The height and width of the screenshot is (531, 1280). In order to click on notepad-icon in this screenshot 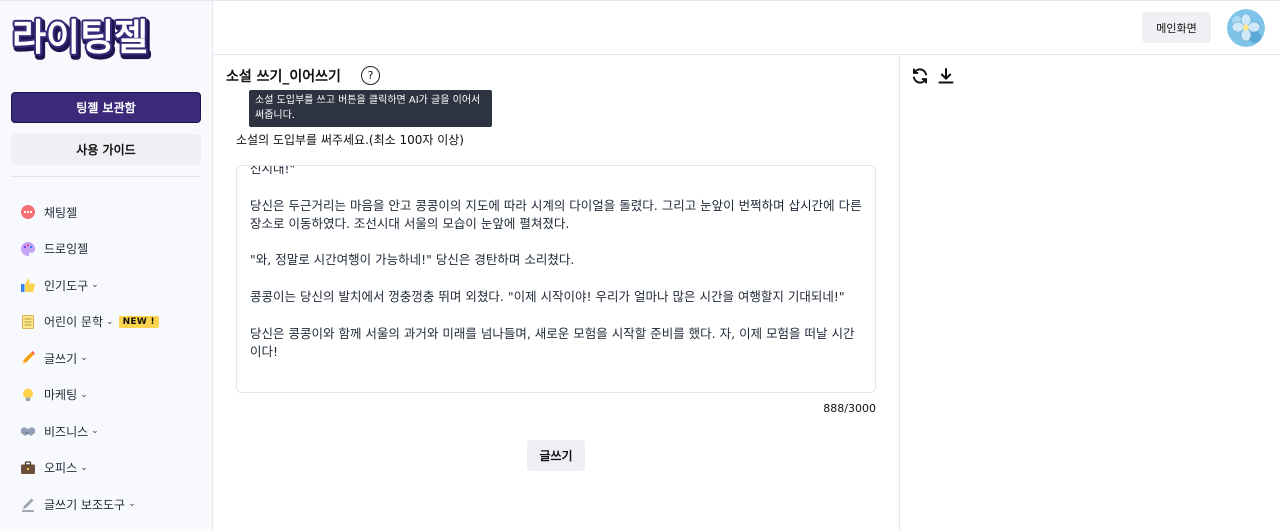, I will do `click(27, 321)`.